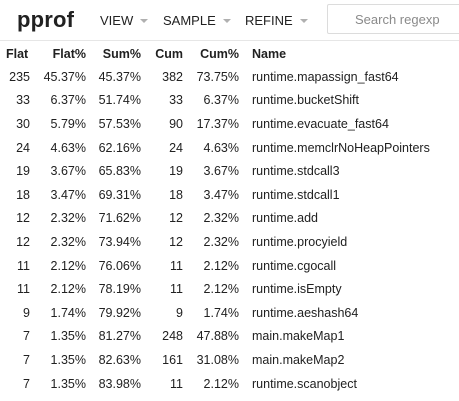  What do you see at coordinates (113, 360) in the screenshot?
I see `cell-sum-pct: 82.63%` at bounding box center [113, 360].